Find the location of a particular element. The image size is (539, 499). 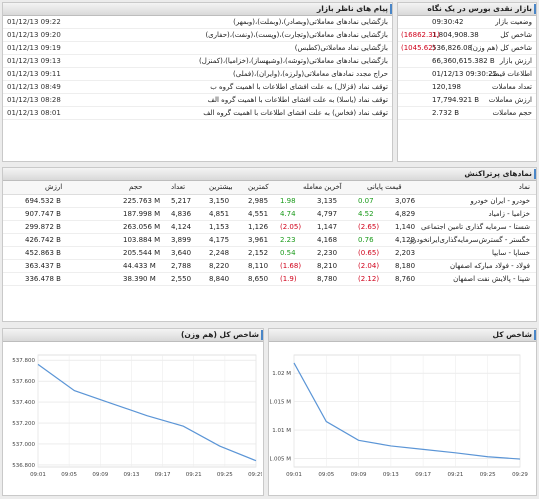

panel-title: پیام های ناظر بازار is located at coordinates (197, 9).